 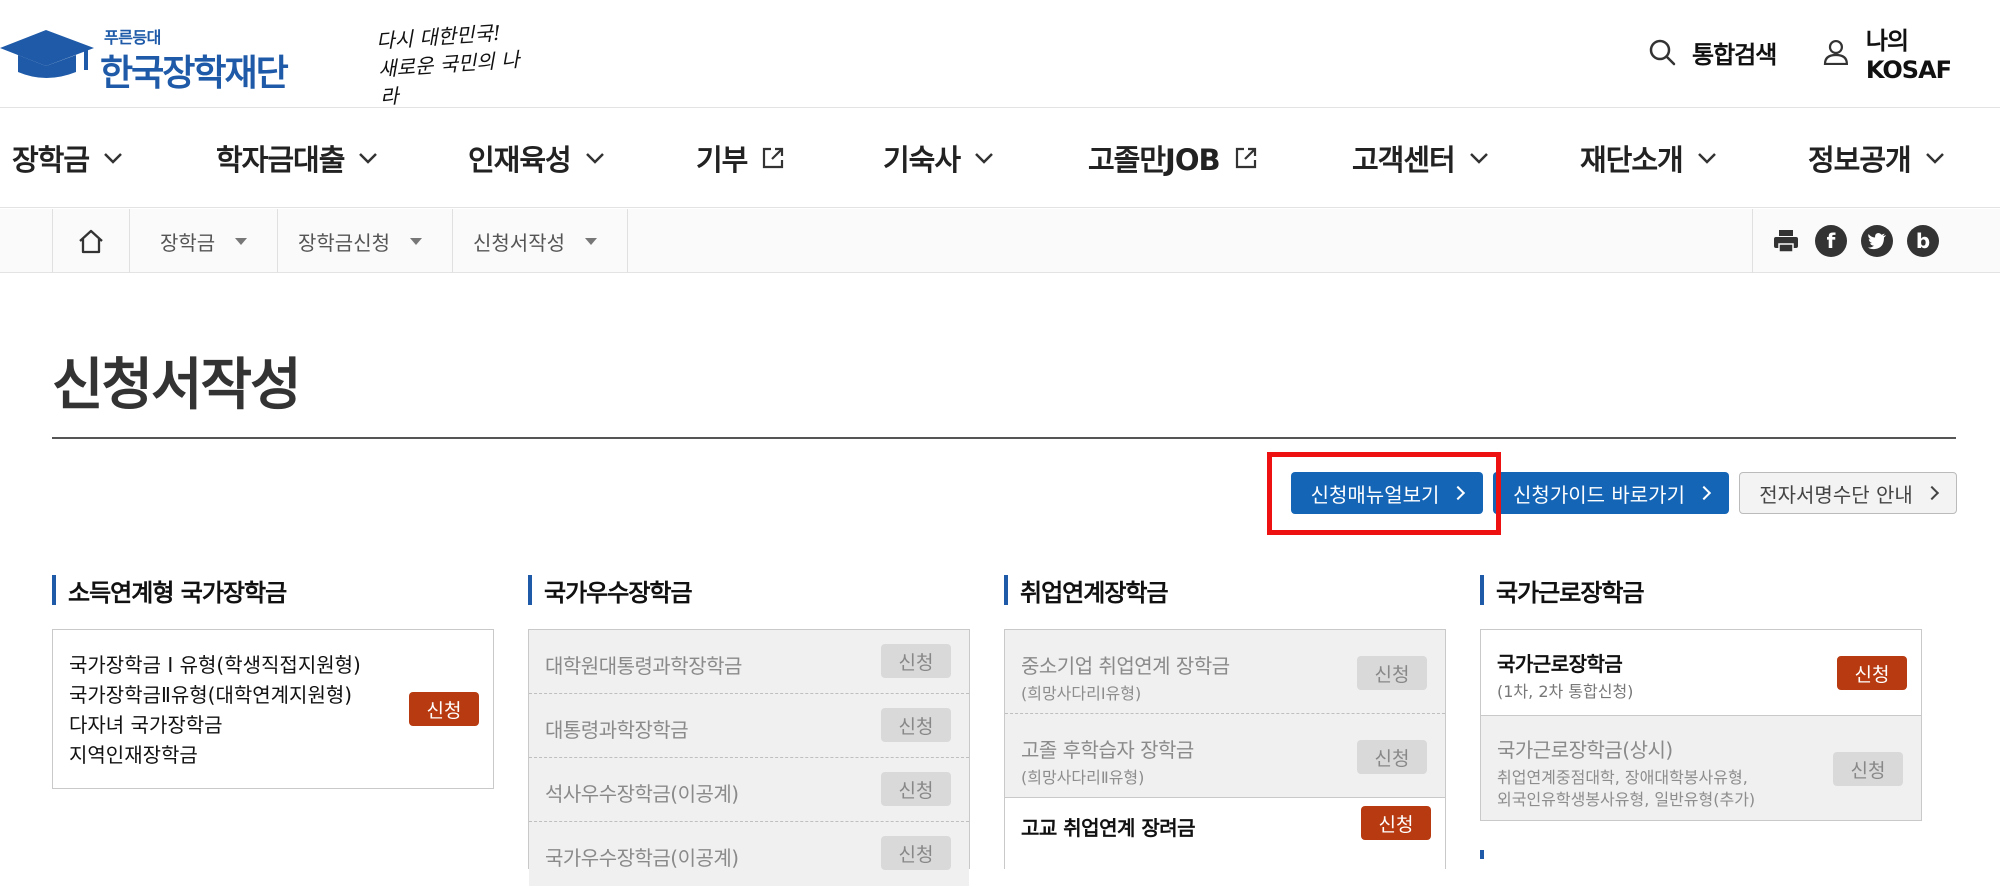 I want to click on twitter-share-button, so click(x=1877, y=241).